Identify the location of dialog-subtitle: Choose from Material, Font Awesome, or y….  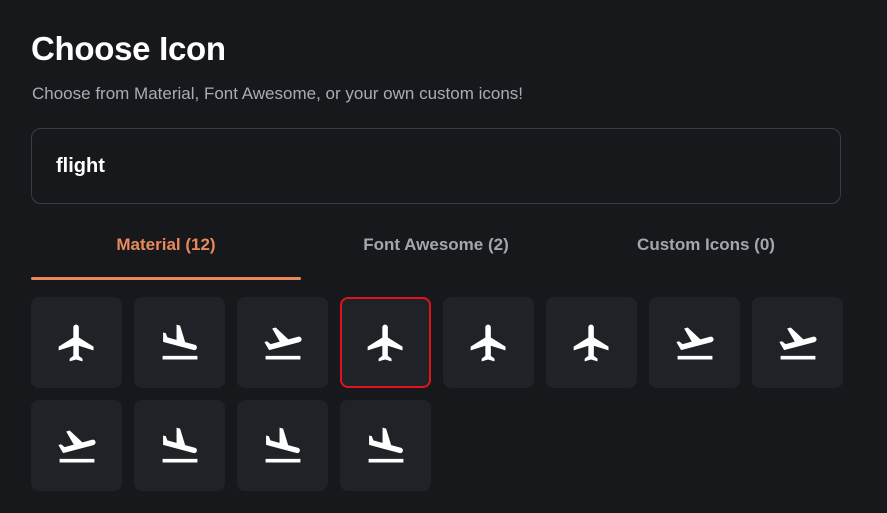
(277, 93).